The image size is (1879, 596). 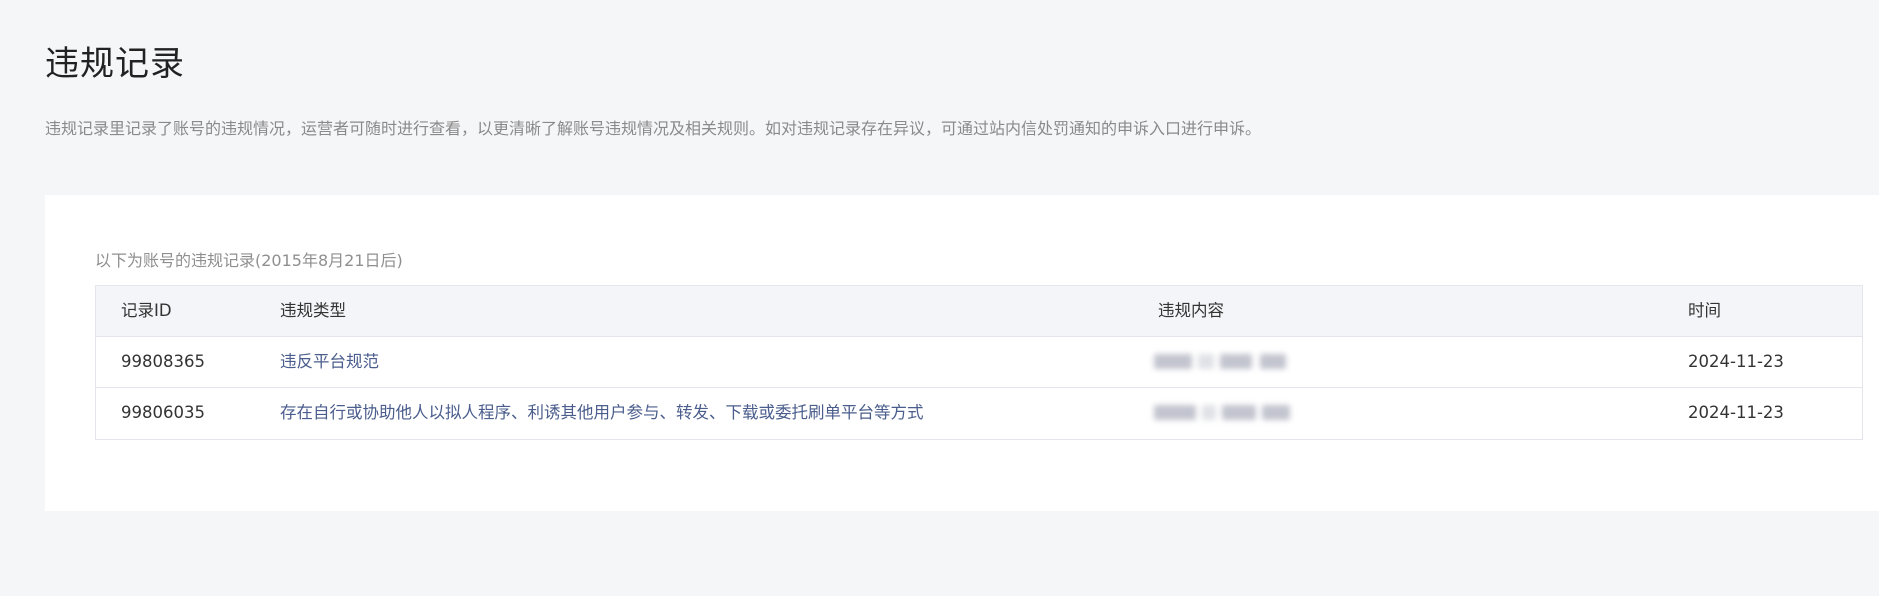 What do you see at coordinates (1191, 310) in the screenshot?
I see `column-header-content: 违规内容` at bounding box center [1191, 310].